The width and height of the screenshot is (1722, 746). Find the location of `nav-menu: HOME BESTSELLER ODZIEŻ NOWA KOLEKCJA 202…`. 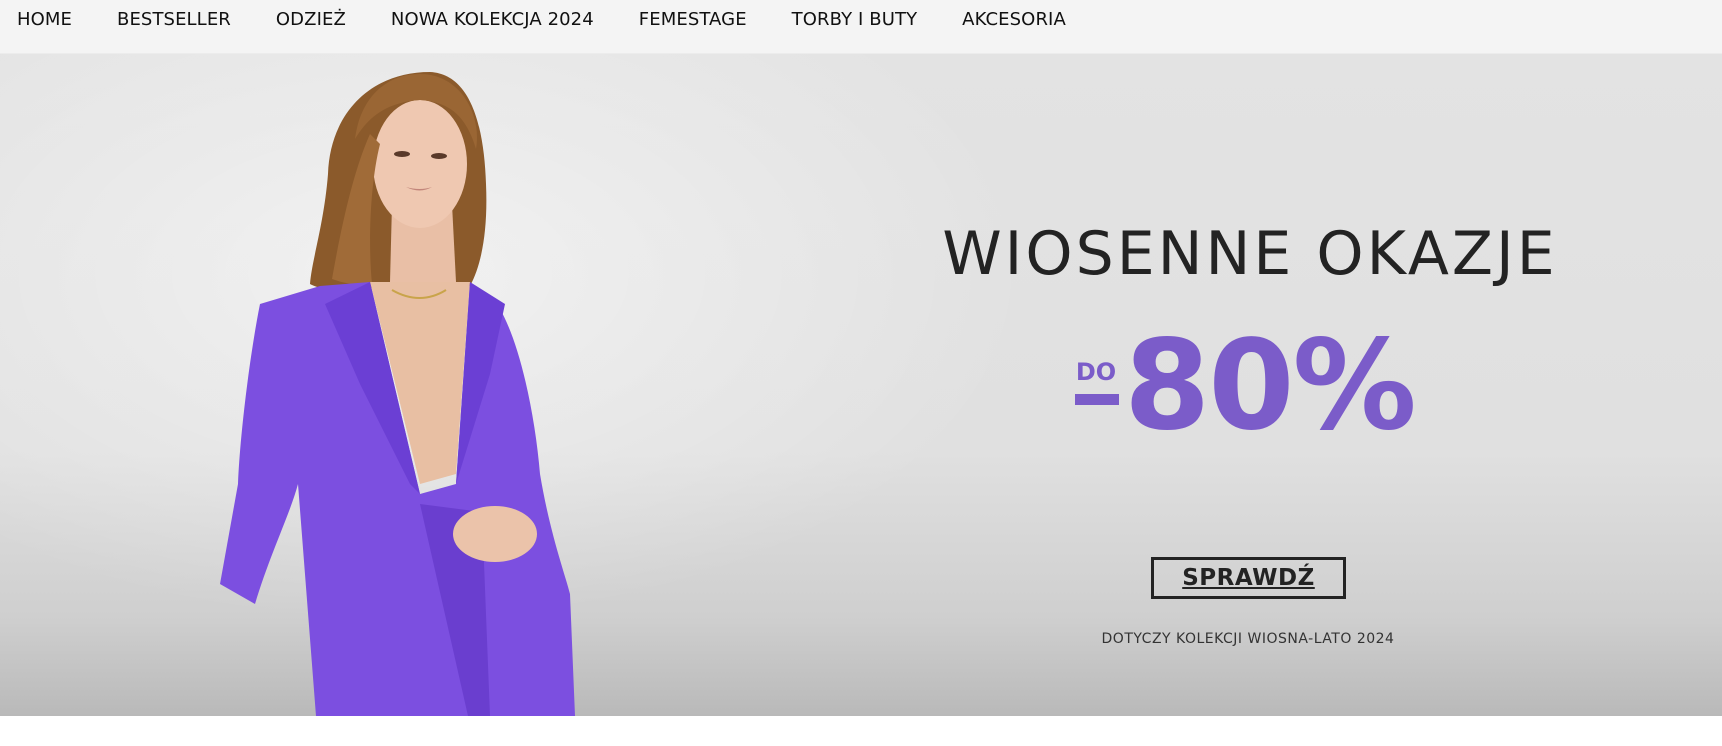

nav-menu: HOME BESTSELLER ODZIEŻ NOWA KOLEKCJA 202… is located at coordinates (861, 19).